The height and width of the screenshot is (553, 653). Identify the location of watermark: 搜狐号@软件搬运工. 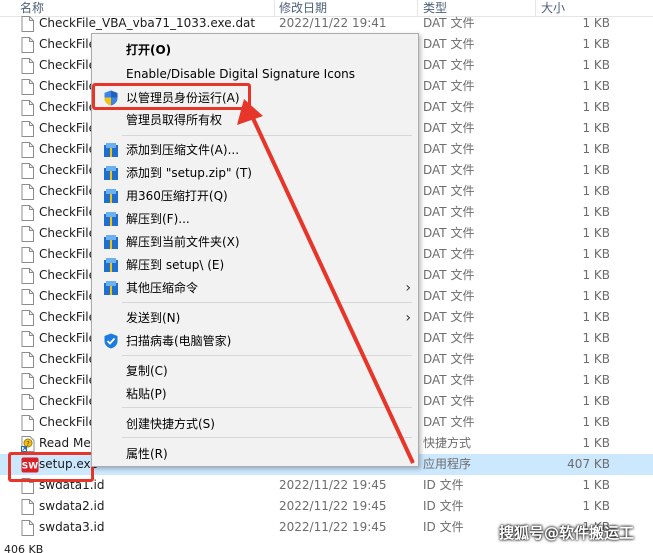
(567, 533).